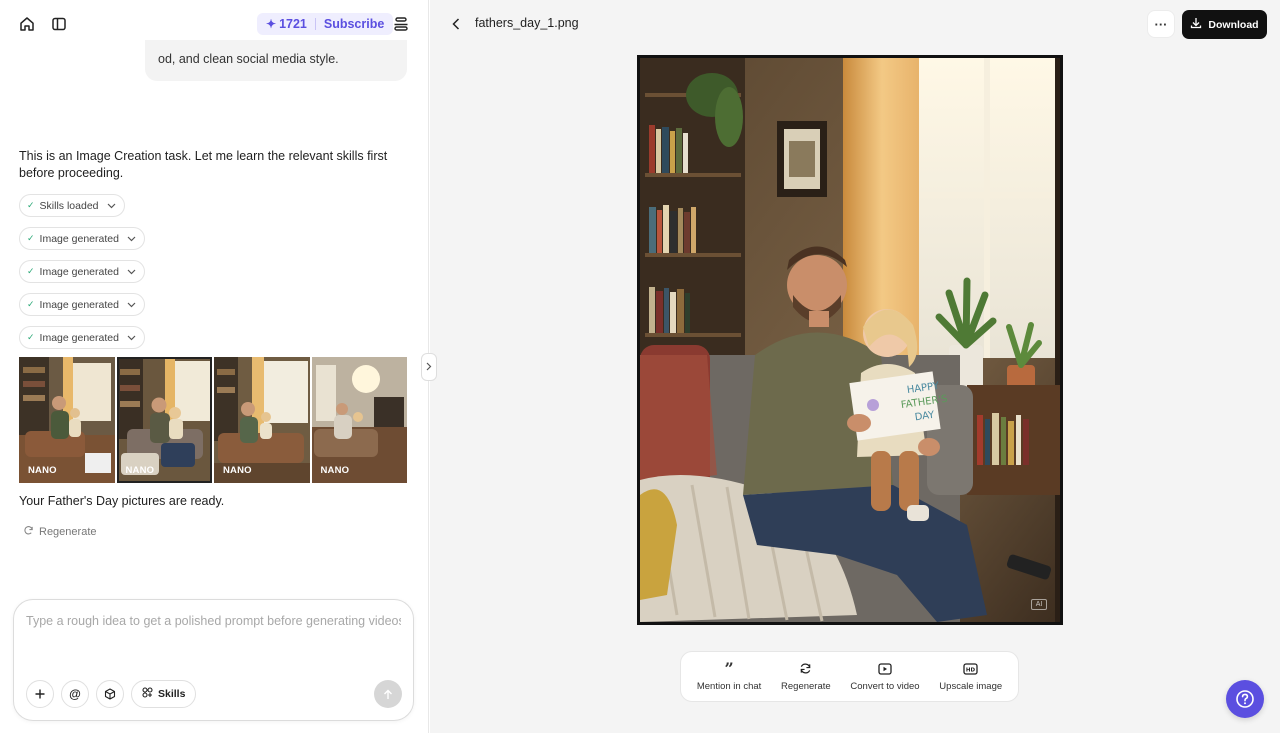 The height and width of the screenshot is (733, 1280). I want to click on sparkle-icon: ✦, so click(271, 24).